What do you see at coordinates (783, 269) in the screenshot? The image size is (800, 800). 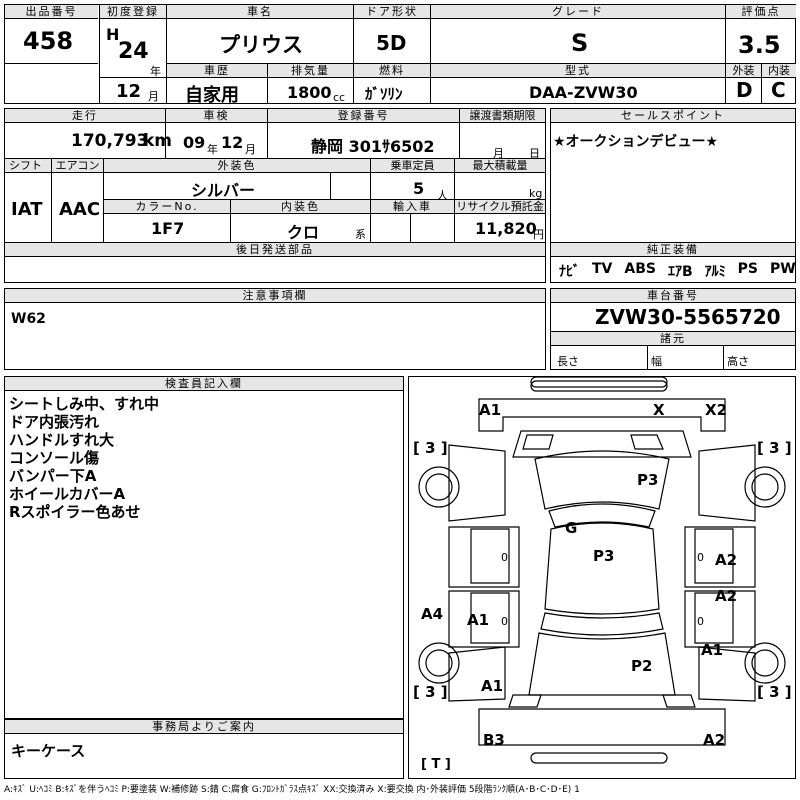 I see `genuine-item-pw: PW` at bounding box center [783, 269].